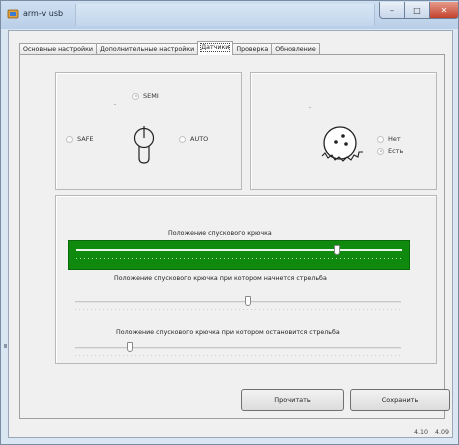 This screenshot has width=459, height=445. I want to click on fire-stop-thumb, so click(130, 347).